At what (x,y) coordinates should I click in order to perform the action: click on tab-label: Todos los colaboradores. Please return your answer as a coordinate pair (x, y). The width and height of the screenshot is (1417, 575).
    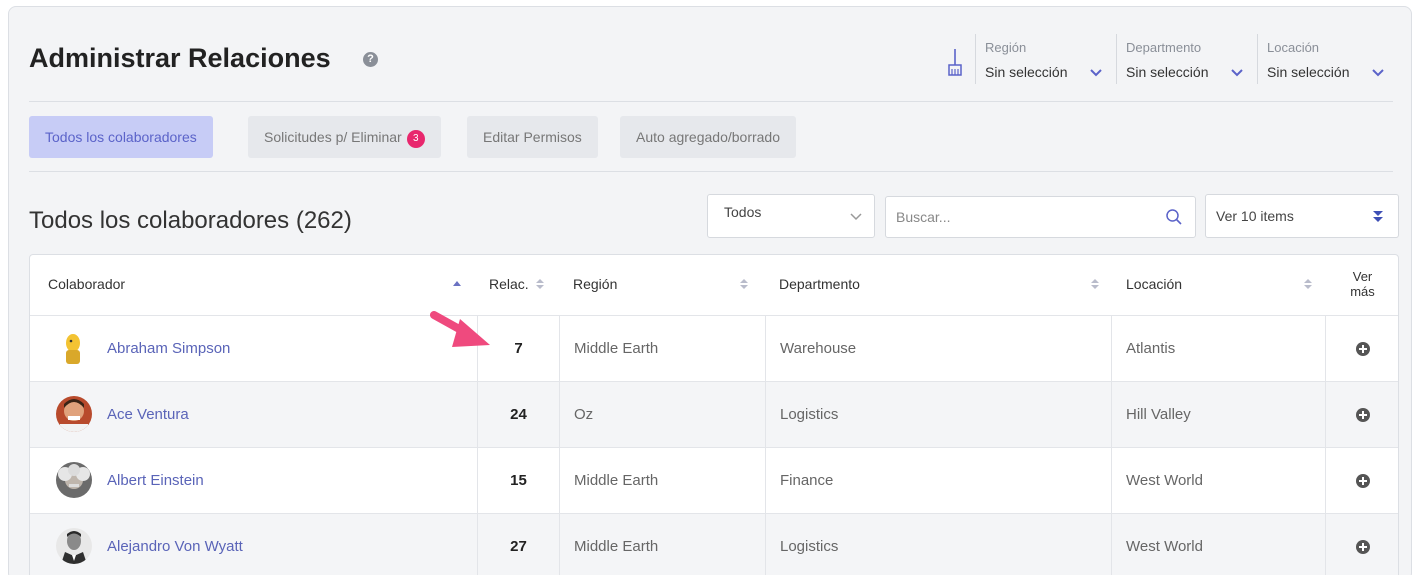
    Looking at the image, I should click on (121, 137).